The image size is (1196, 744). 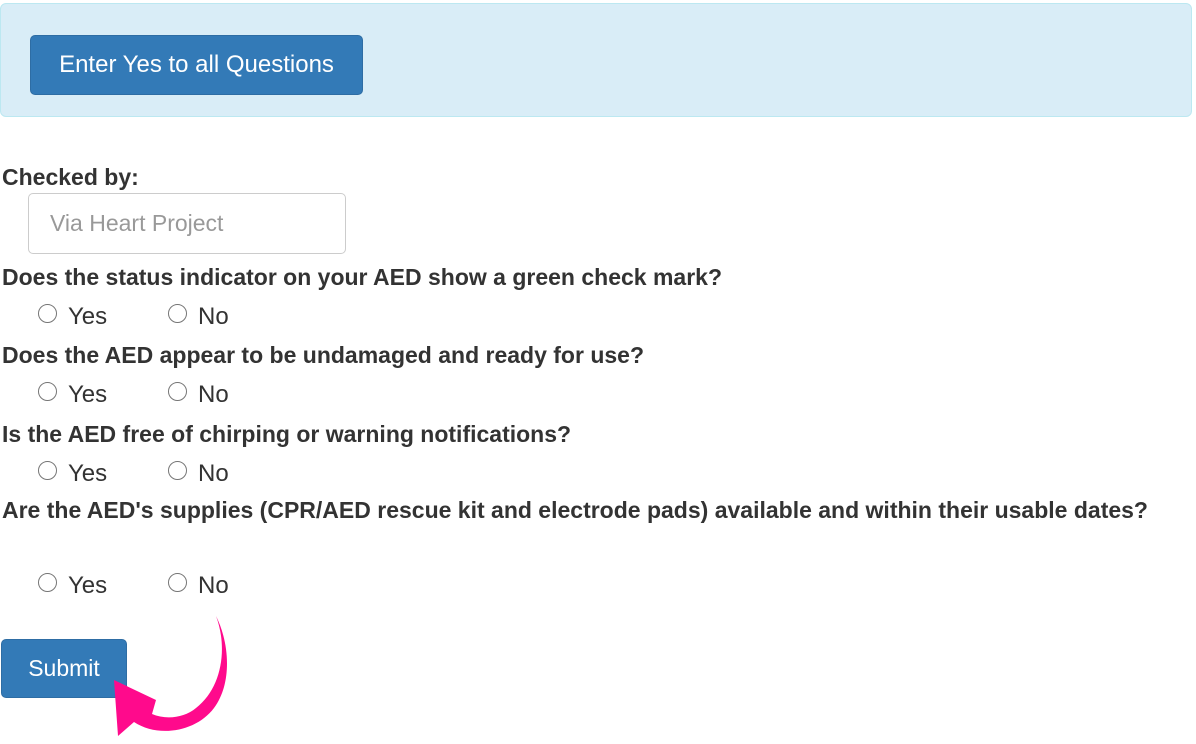 I want to click on question-1-no-radio: No, so click(x=198, y=317).